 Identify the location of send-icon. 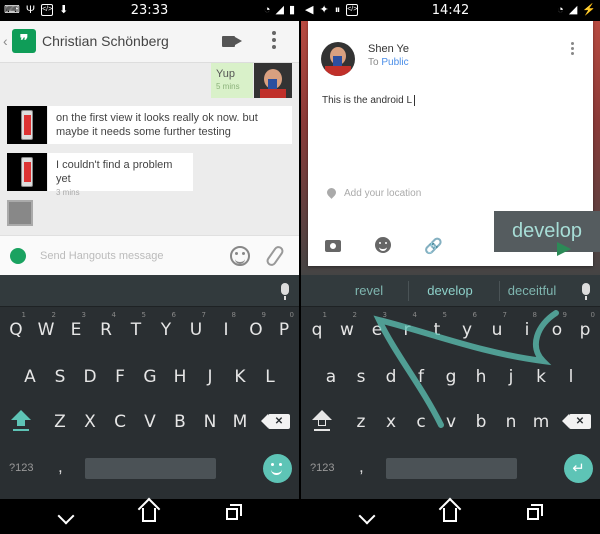
(564, 249).